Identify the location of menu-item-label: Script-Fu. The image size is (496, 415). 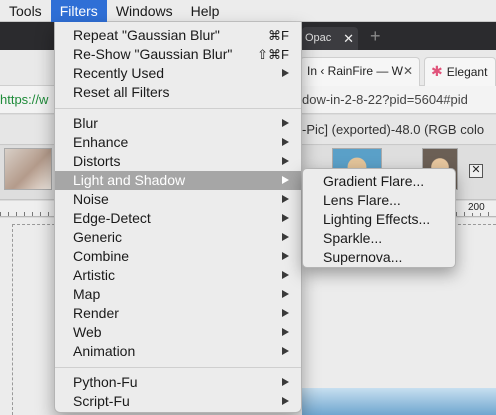
(101, 401).